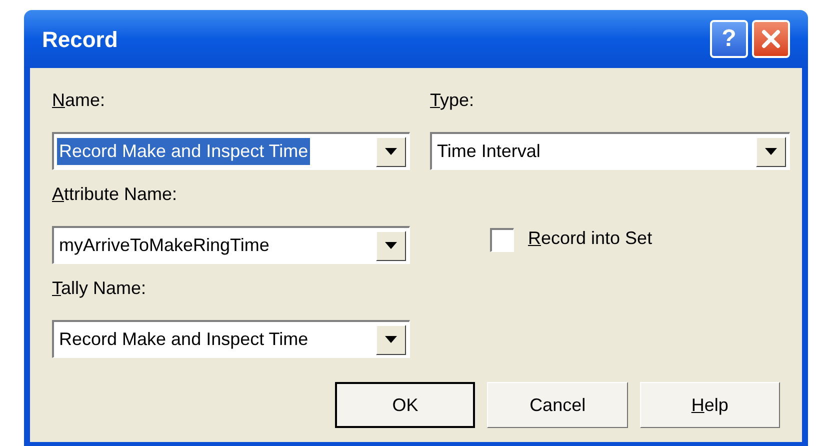 The image size is (816, 446). What do you see at coordinates (610, 151) in the screenshot?
I see `combo-box: Time Interval` at bounding box center [610, 151].